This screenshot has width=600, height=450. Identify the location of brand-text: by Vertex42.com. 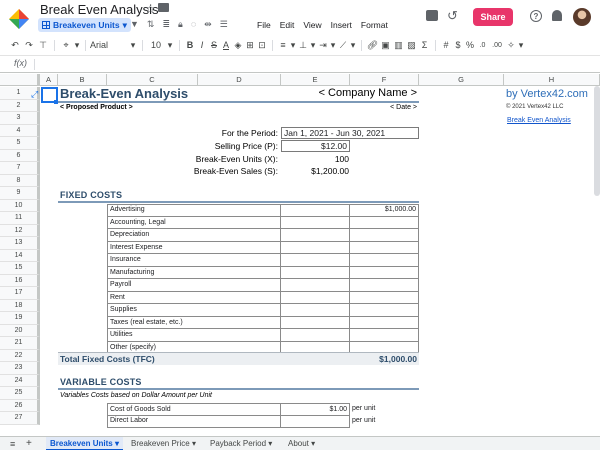
(547, 94).